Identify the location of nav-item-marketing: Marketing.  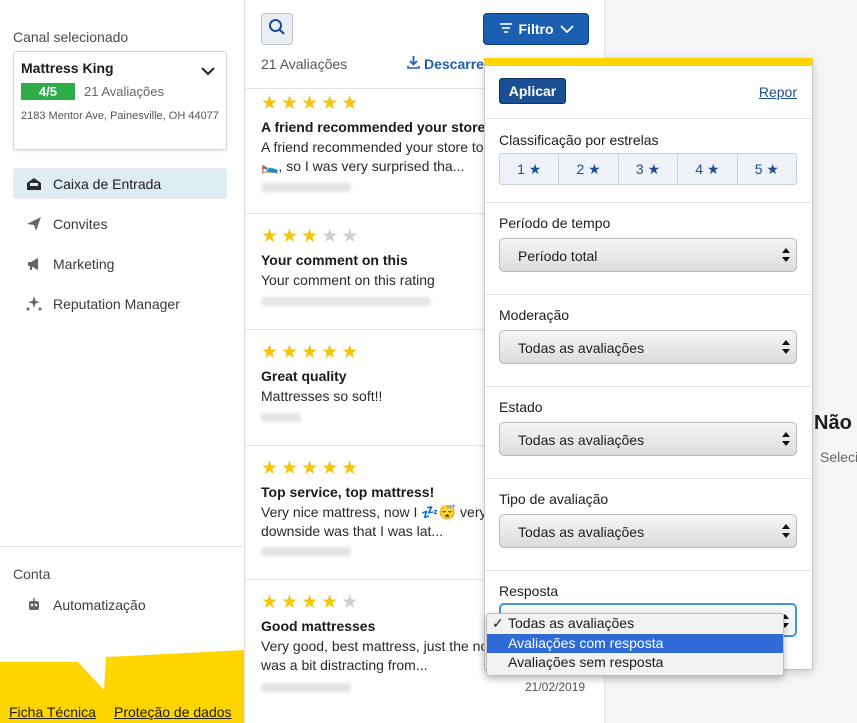
(120, 263).